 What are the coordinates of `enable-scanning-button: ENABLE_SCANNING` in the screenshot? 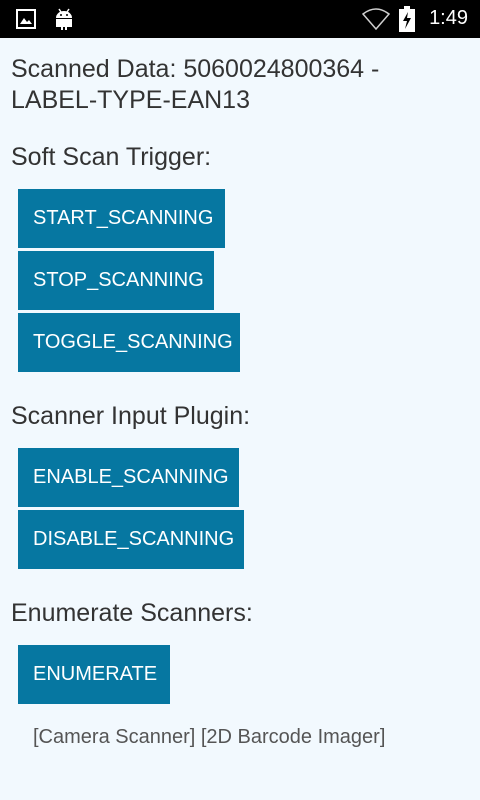 It's located at (128, 477).